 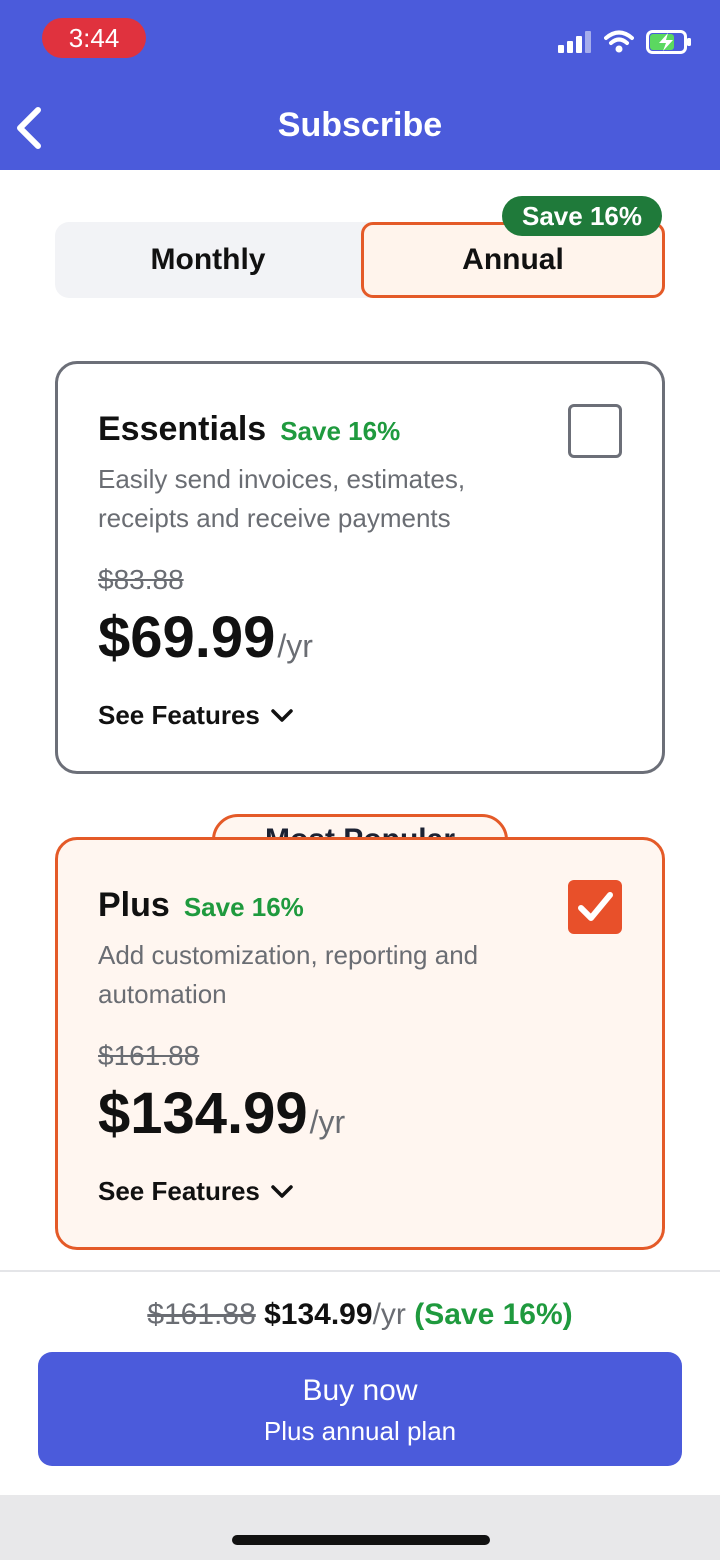 I want to click on plan-title: Essentials Save 16%, so click(x=249, y=429).